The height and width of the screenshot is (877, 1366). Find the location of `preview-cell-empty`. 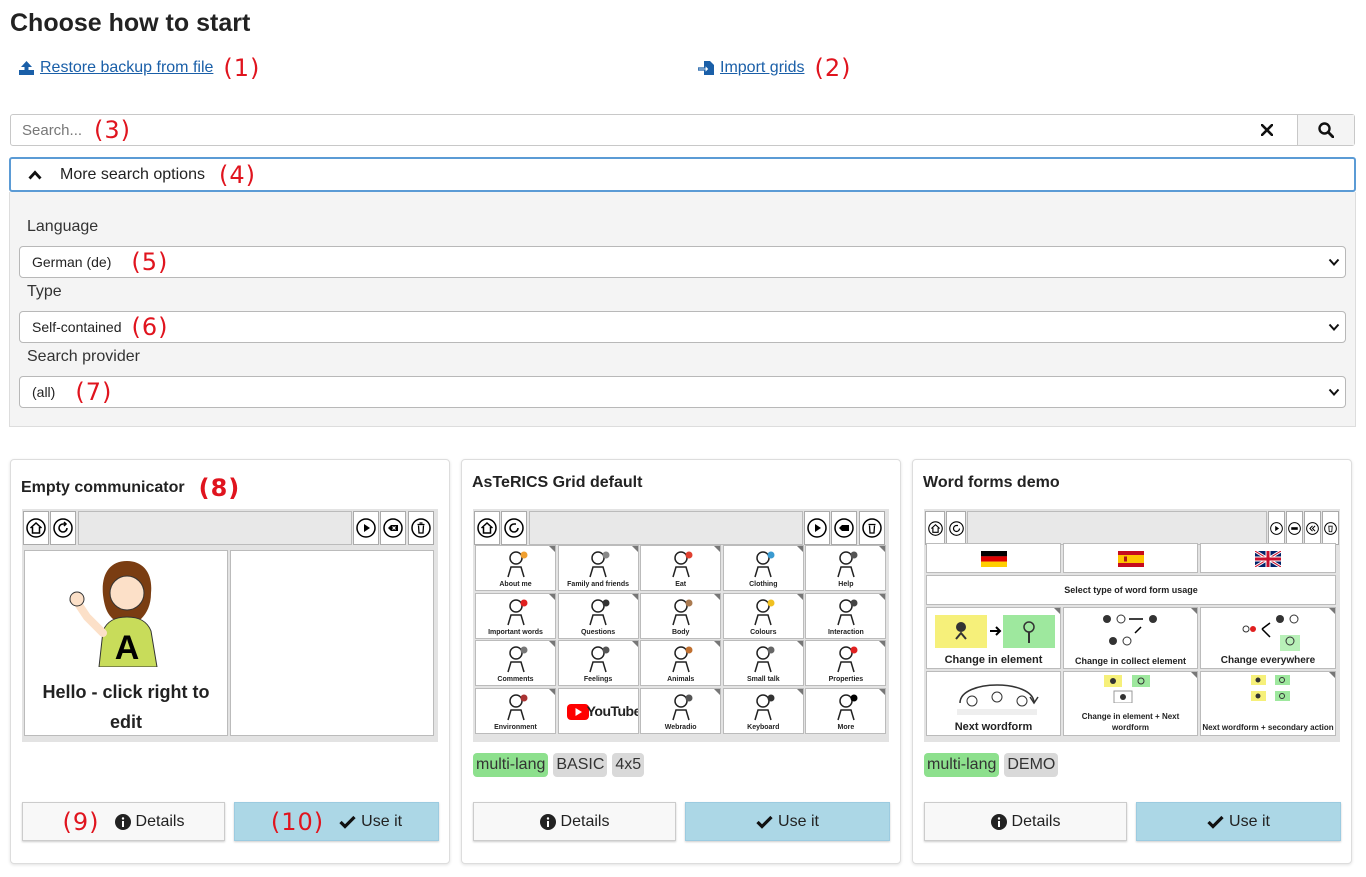

preview-cell-empty is located at coordinates (332, 643).